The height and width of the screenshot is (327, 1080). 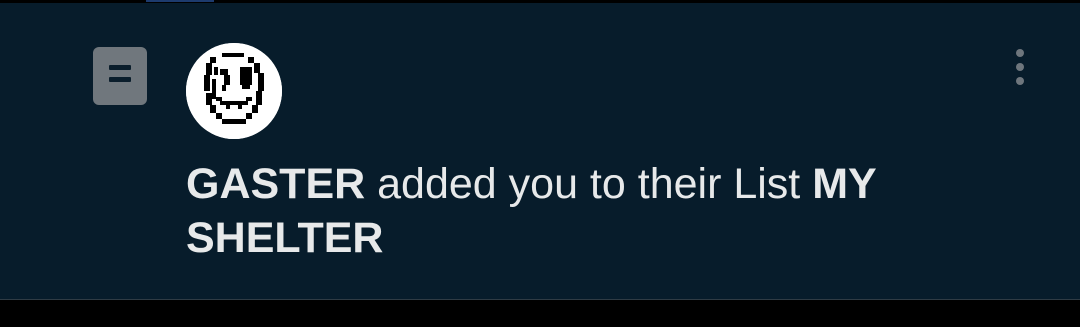 I want to click on gaster-face-icon, so click(x=234, y=91).